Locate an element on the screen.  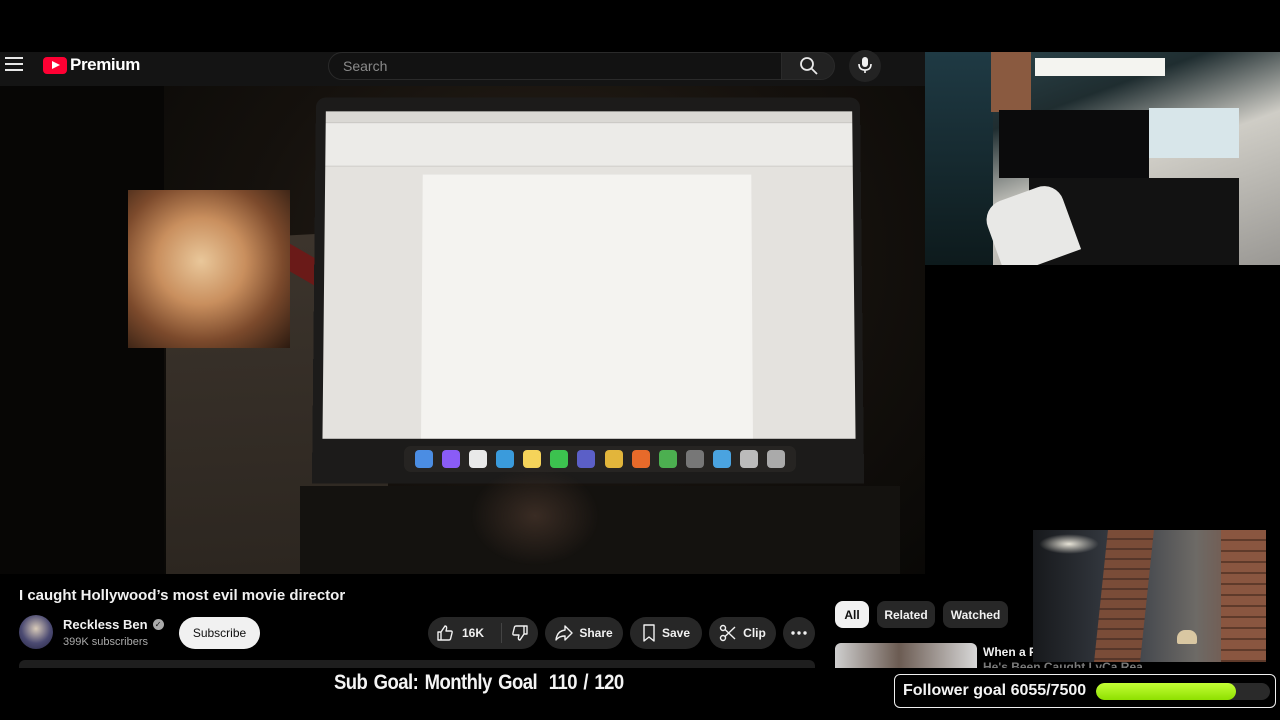
youtube-premium-logo: Premium is located at coordinates (91, 65).